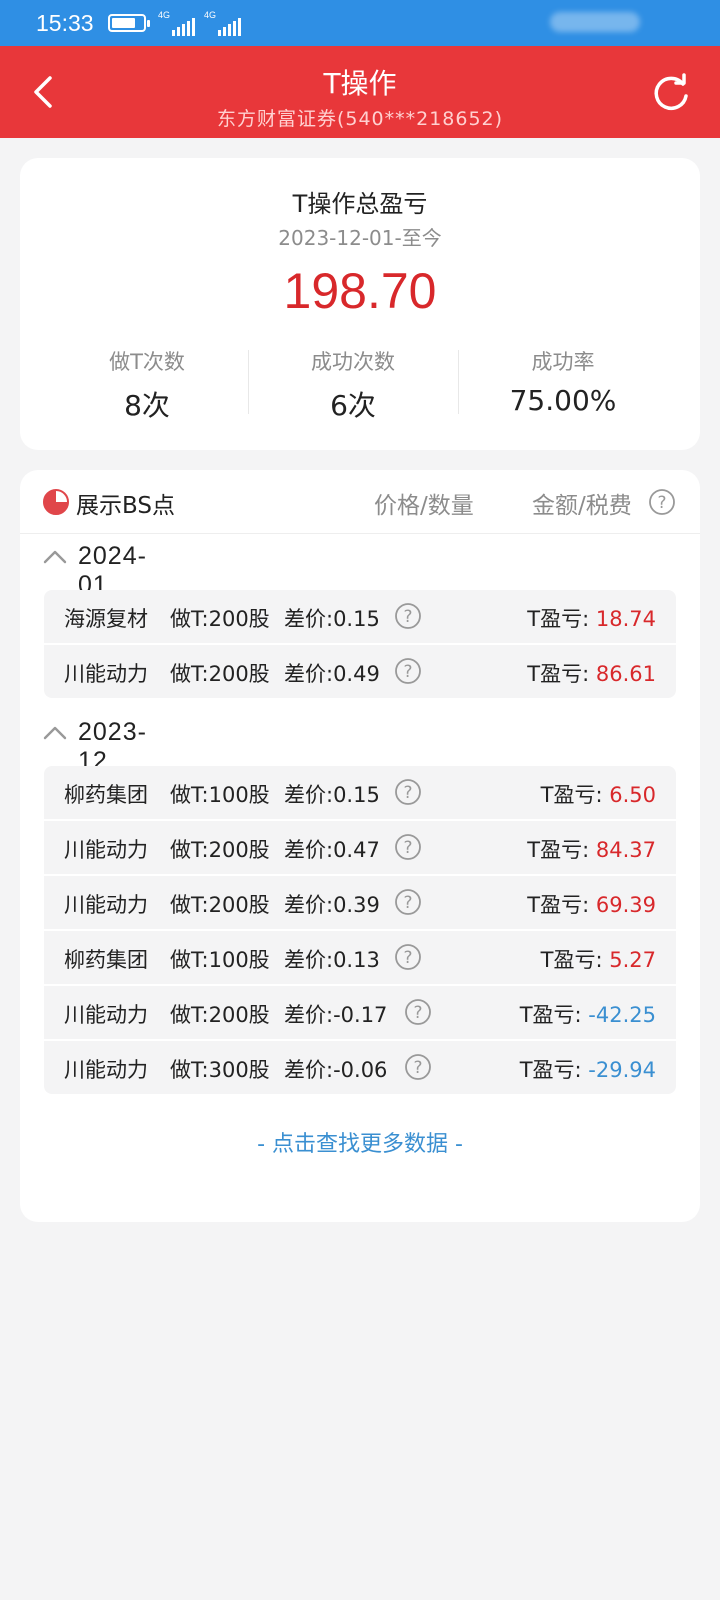  Describe the element at coordinates (226, 23) in the screenshot. I see `signal-2-icon: 4G` at that location.